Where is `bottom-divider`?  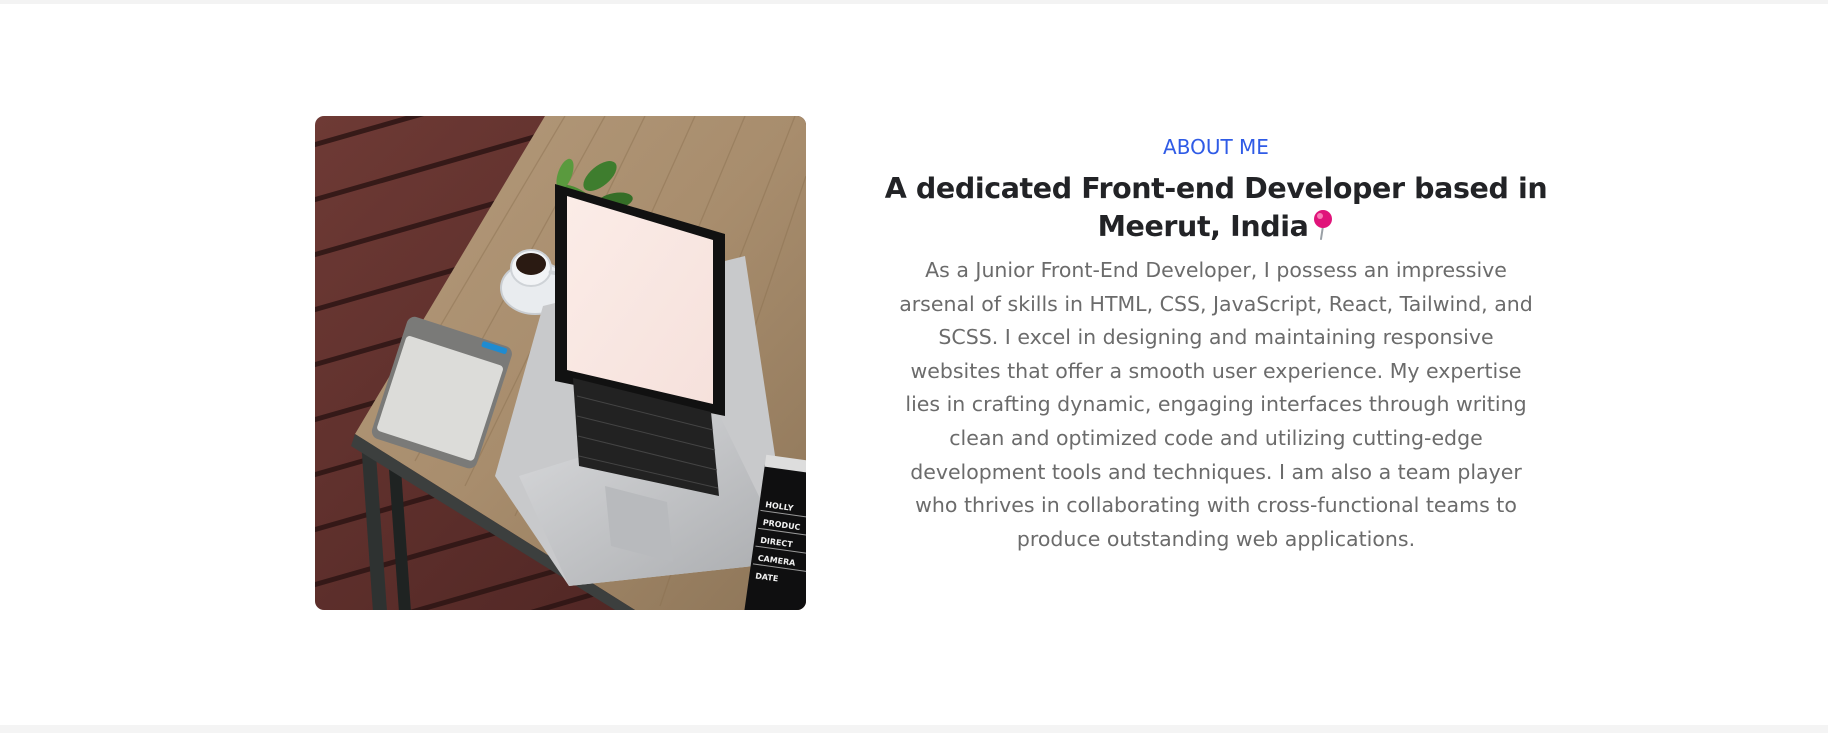 bottom-divider is located at coordinates (914, 729).